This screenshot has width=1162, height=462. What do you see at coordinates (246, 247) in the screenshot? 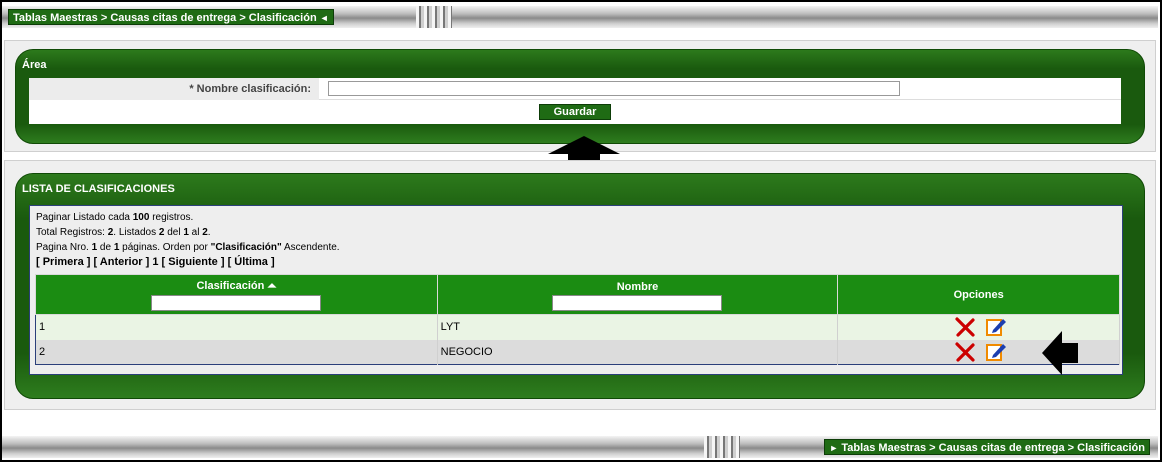
I see `info-value: "Clasificación"` at bounding box center [246, 247].